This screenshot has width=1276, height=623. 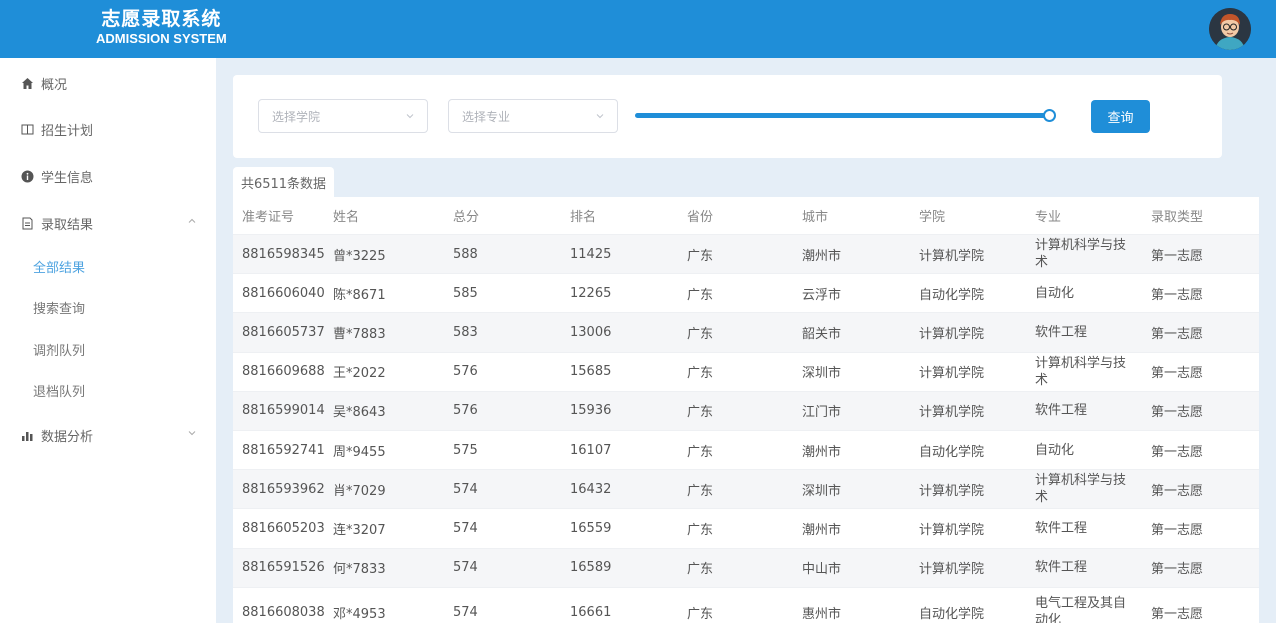 I want to click on sidebar-subitem-adjust-queue: 调剂队列, so click(x=108, y=349).